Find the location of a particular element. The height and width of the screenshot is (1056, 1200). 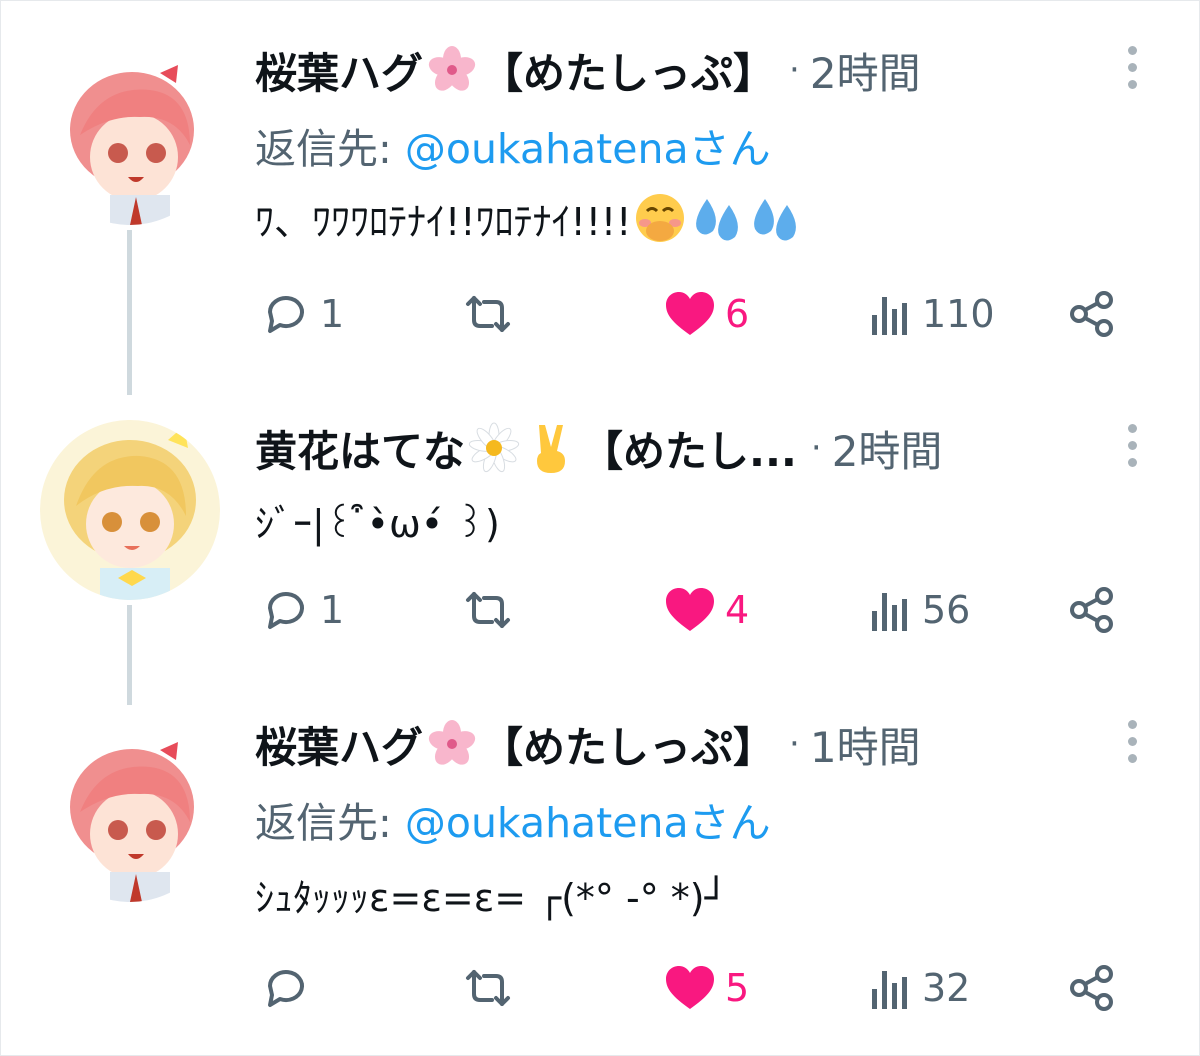

tweet-header: 黄花はてな 【めたし... · 2時間 is located at coordinates (598, 448).